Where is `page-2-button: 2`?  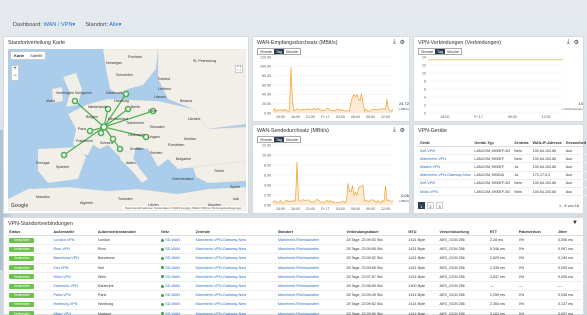
page-2-button: 2 is located at coordinates (430, 205).